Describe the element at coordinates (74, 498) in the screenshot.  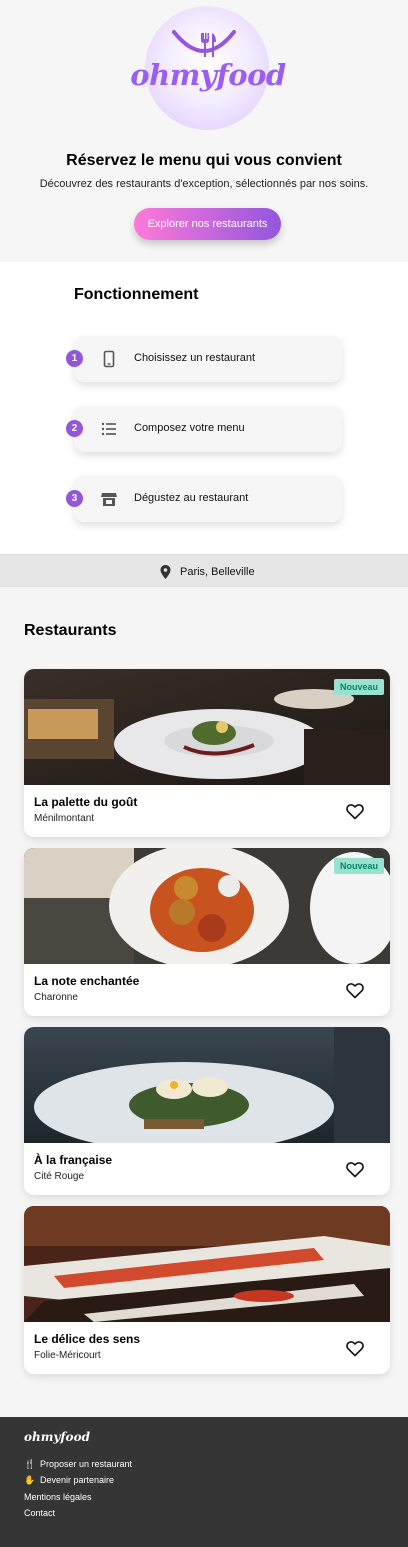
I see `step-number: 3` at that location.